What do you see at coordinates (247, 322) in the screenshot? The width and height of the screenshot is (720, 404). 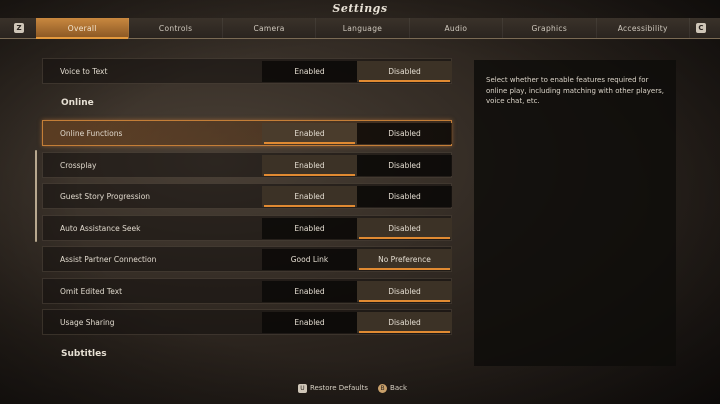 I see `setting-row-usage-sharing: Usage Sharing Enabled Disabled` at bounding box center [247, 322].